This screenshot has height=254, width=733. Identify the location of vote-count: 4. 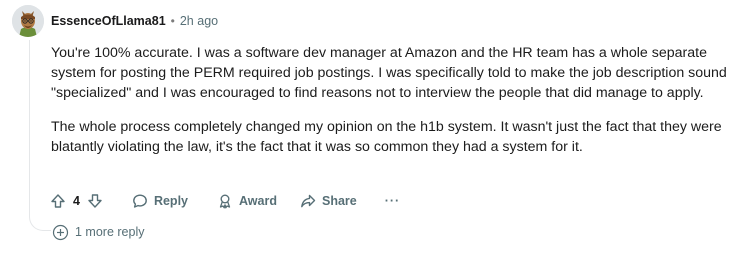
(76, 201).